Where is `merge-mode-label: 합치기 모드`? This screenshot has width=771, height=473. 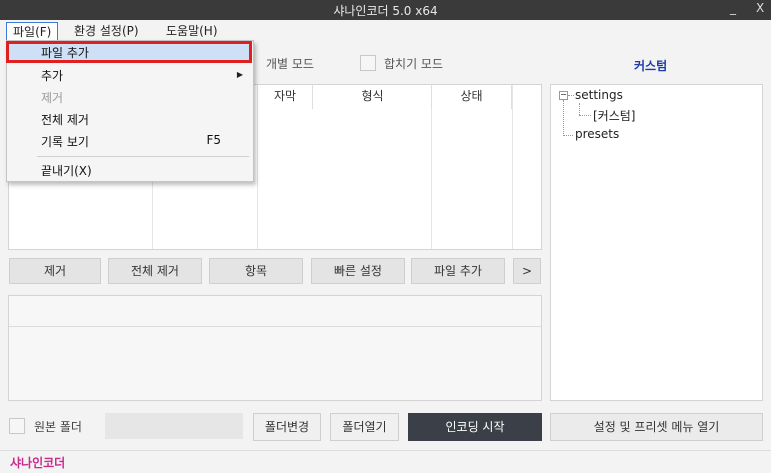
merge-mode-label: 합치기 모드 is located at coordinates (413, 63).